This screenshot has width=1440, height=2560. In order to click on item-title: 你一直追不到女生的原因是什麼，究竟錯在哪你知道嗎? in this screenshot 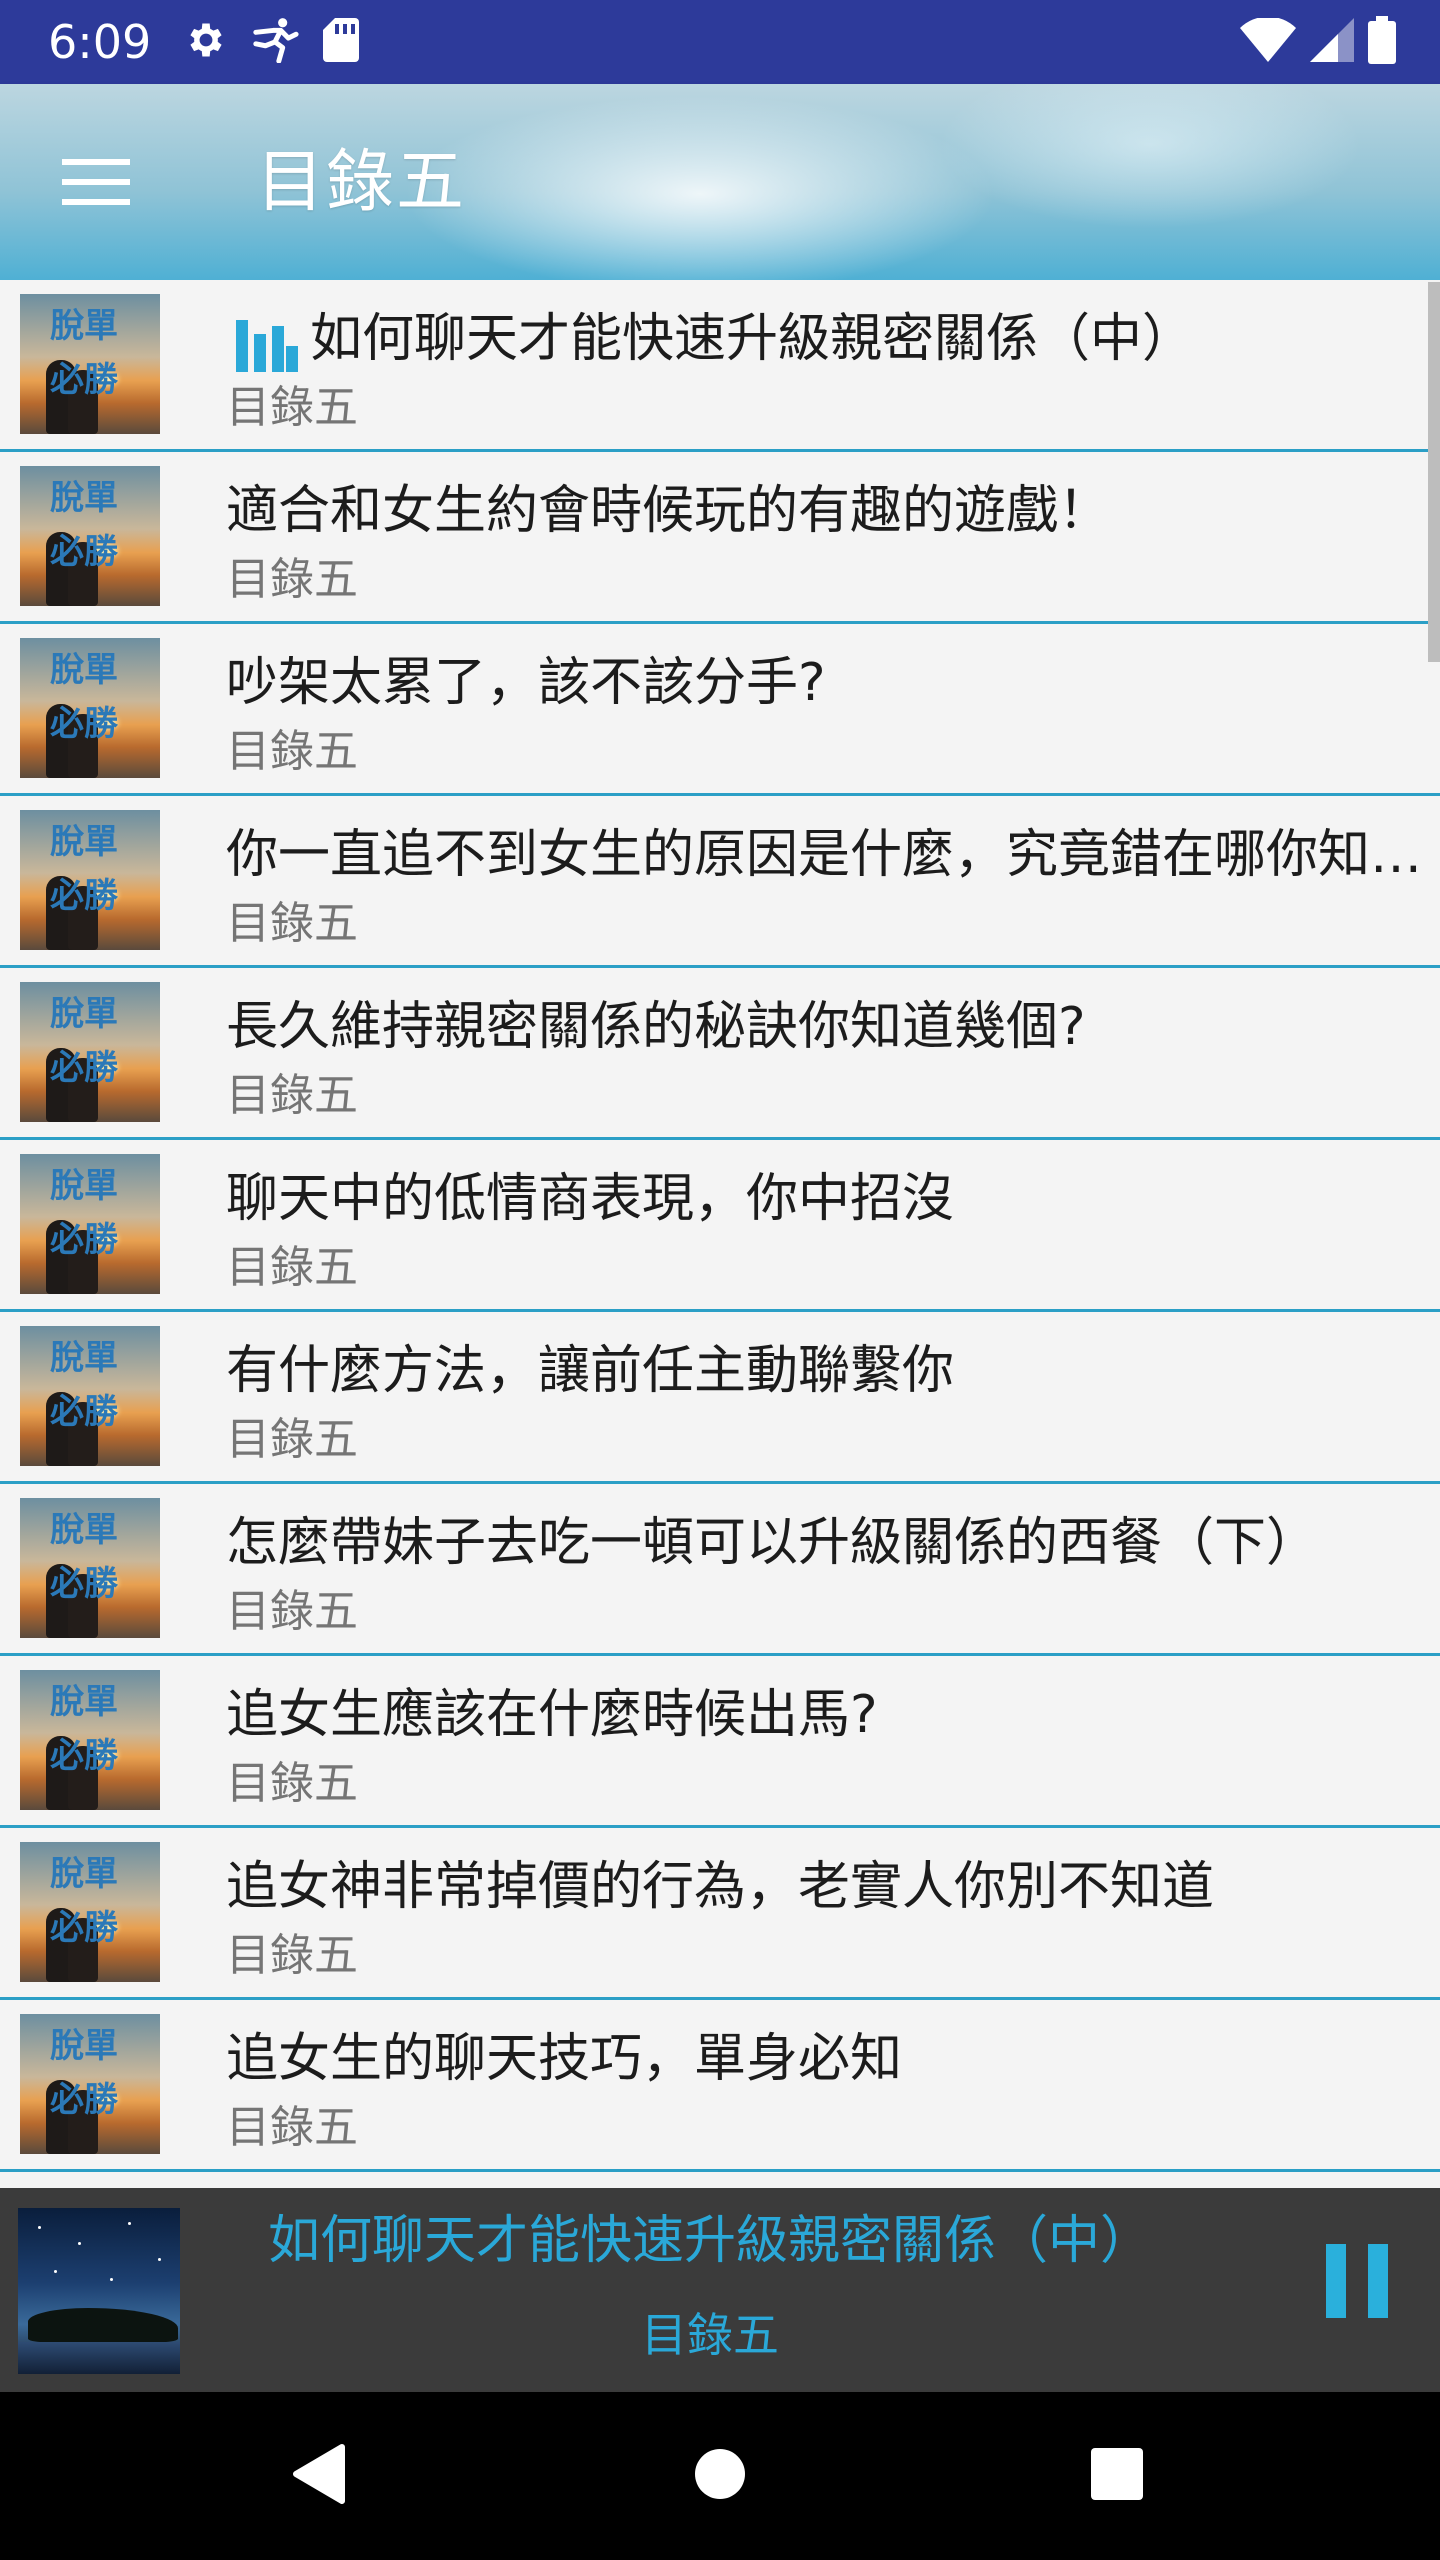, I will do `click(830, 855)`.